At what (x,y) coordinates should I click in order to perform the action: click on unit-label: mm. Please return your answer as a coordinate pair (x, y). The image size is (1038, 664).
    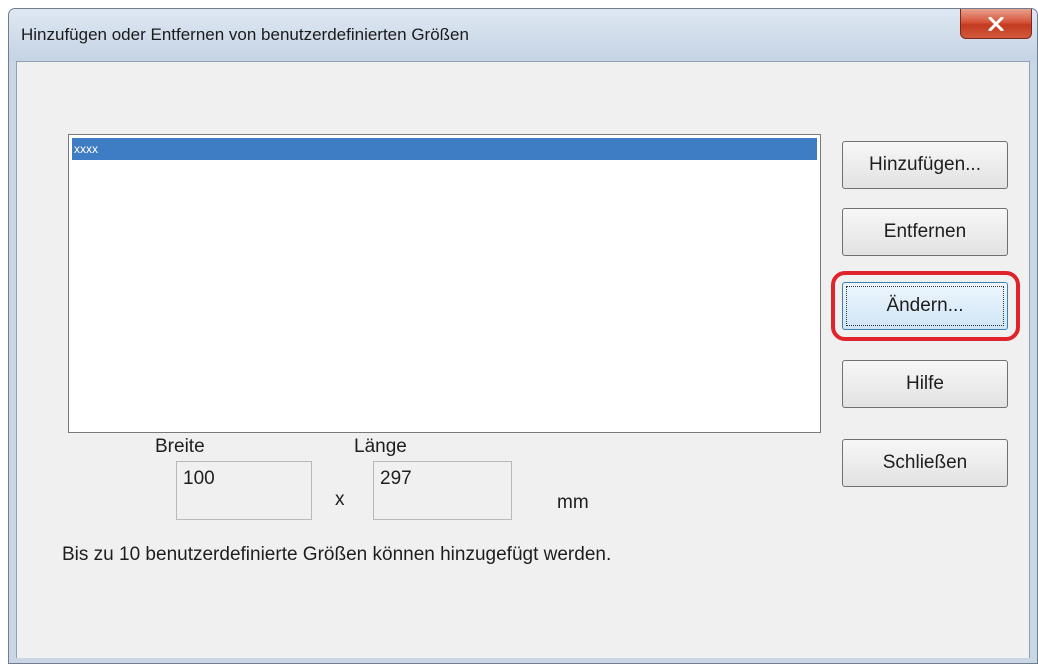
    Looking at the image, I should click on (573, 502).